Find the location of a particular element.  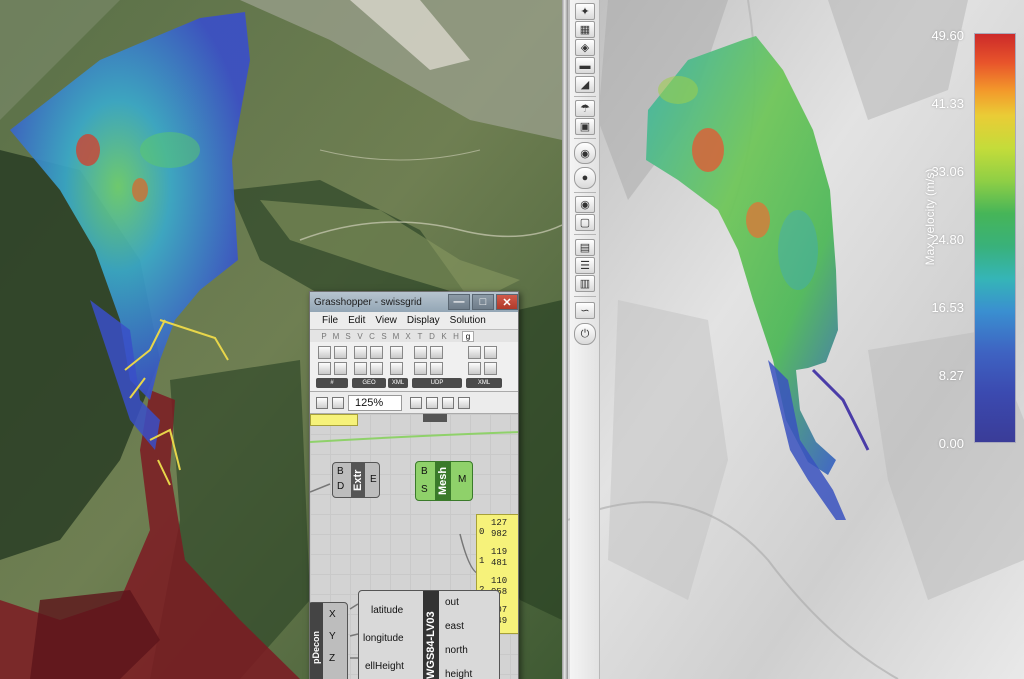

export-icon: ▥ is located at coordinates (585, 283).